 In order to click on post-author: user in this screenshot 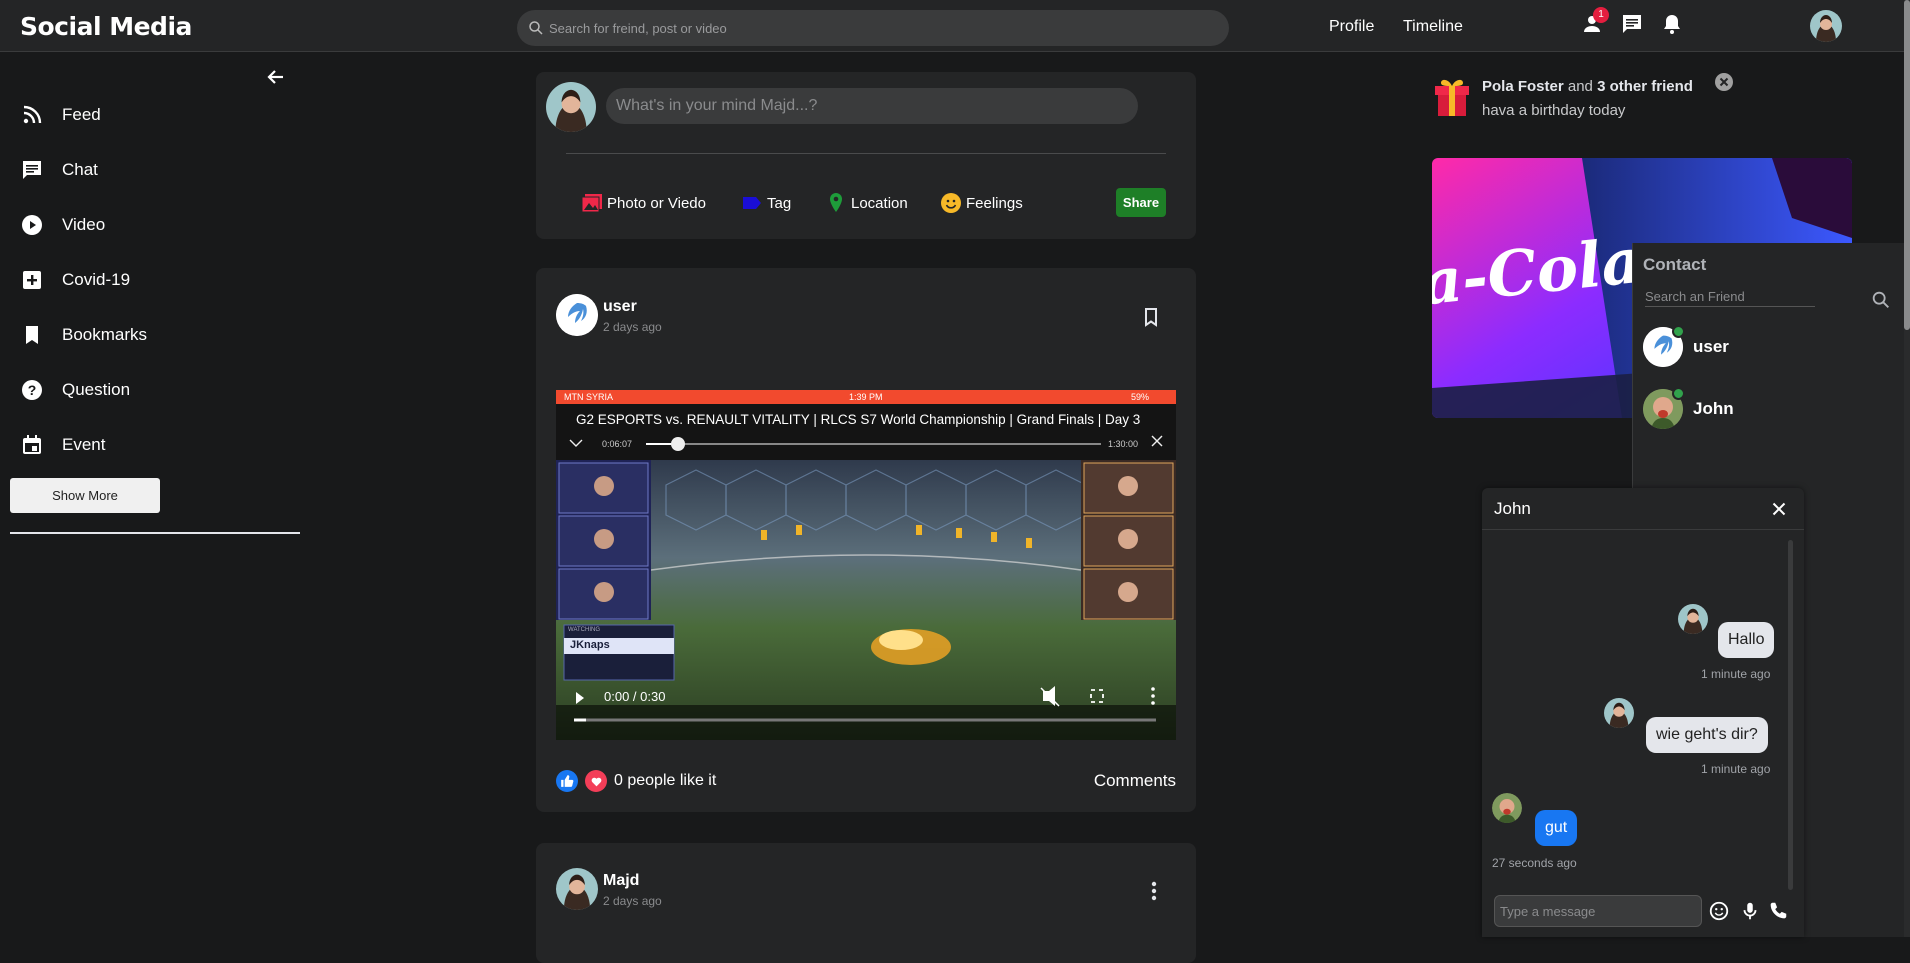, I will do `click(620, 307)`.